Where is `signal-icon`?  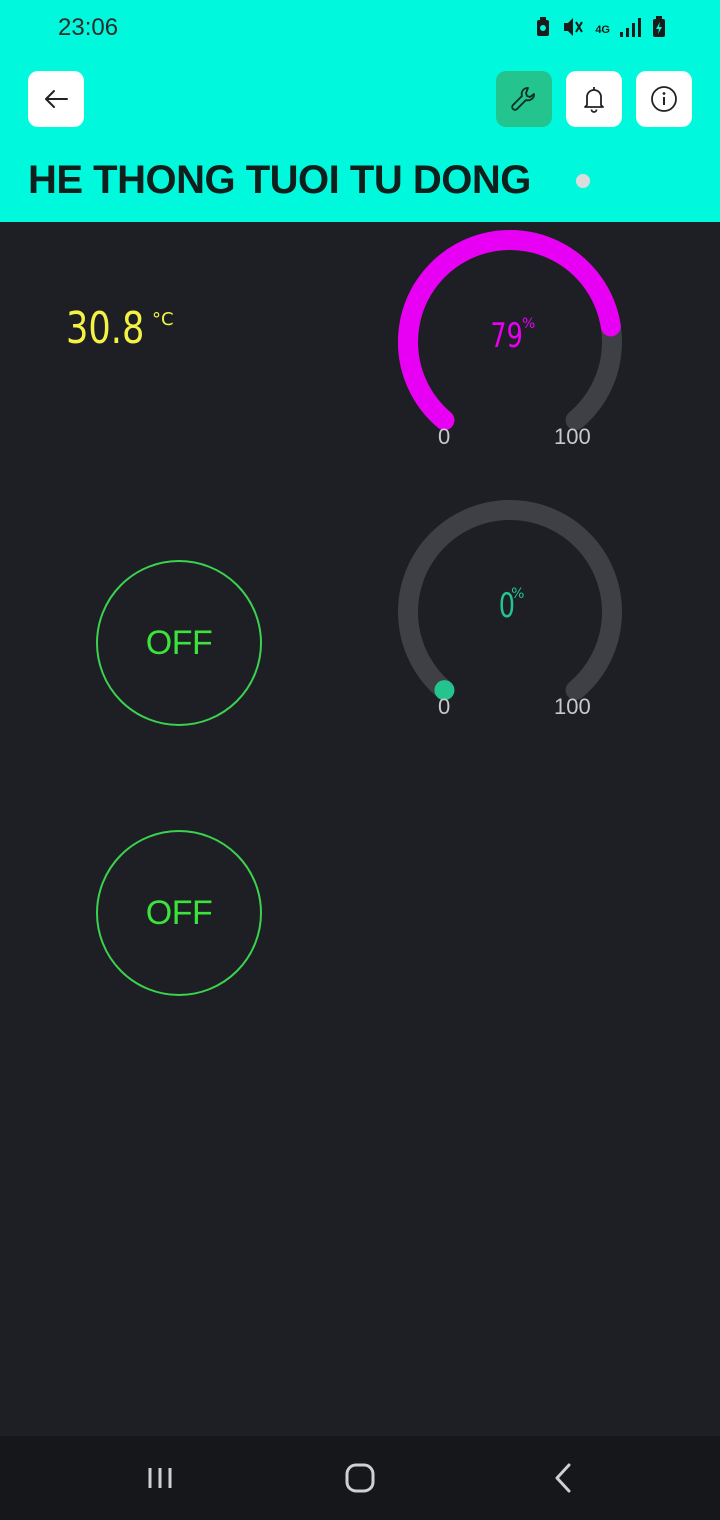
signal-icon is located at coordinates (631, 29).